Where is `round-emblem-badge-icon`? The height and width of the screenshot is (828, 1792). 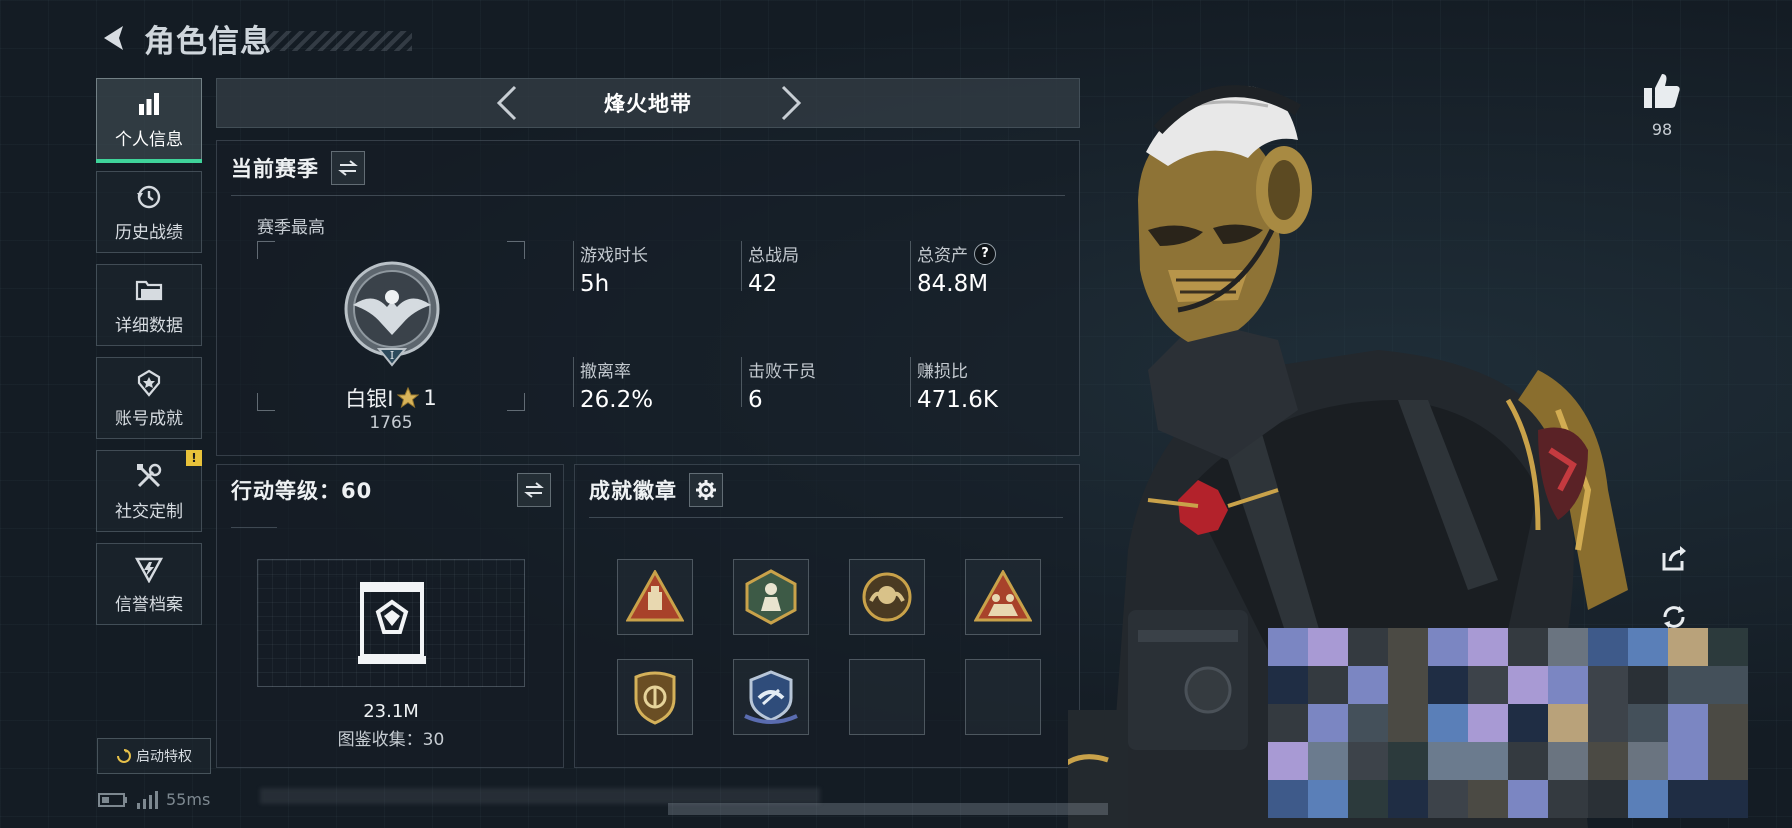
round-emblem-badge-icon is located at coordinates (887, 597).